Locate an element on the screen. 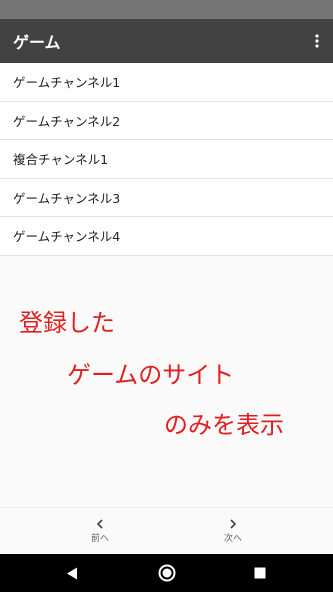 The height and width of the screenshot is (592, 333). chevron-left-icon is located at coordinates (99, 524).